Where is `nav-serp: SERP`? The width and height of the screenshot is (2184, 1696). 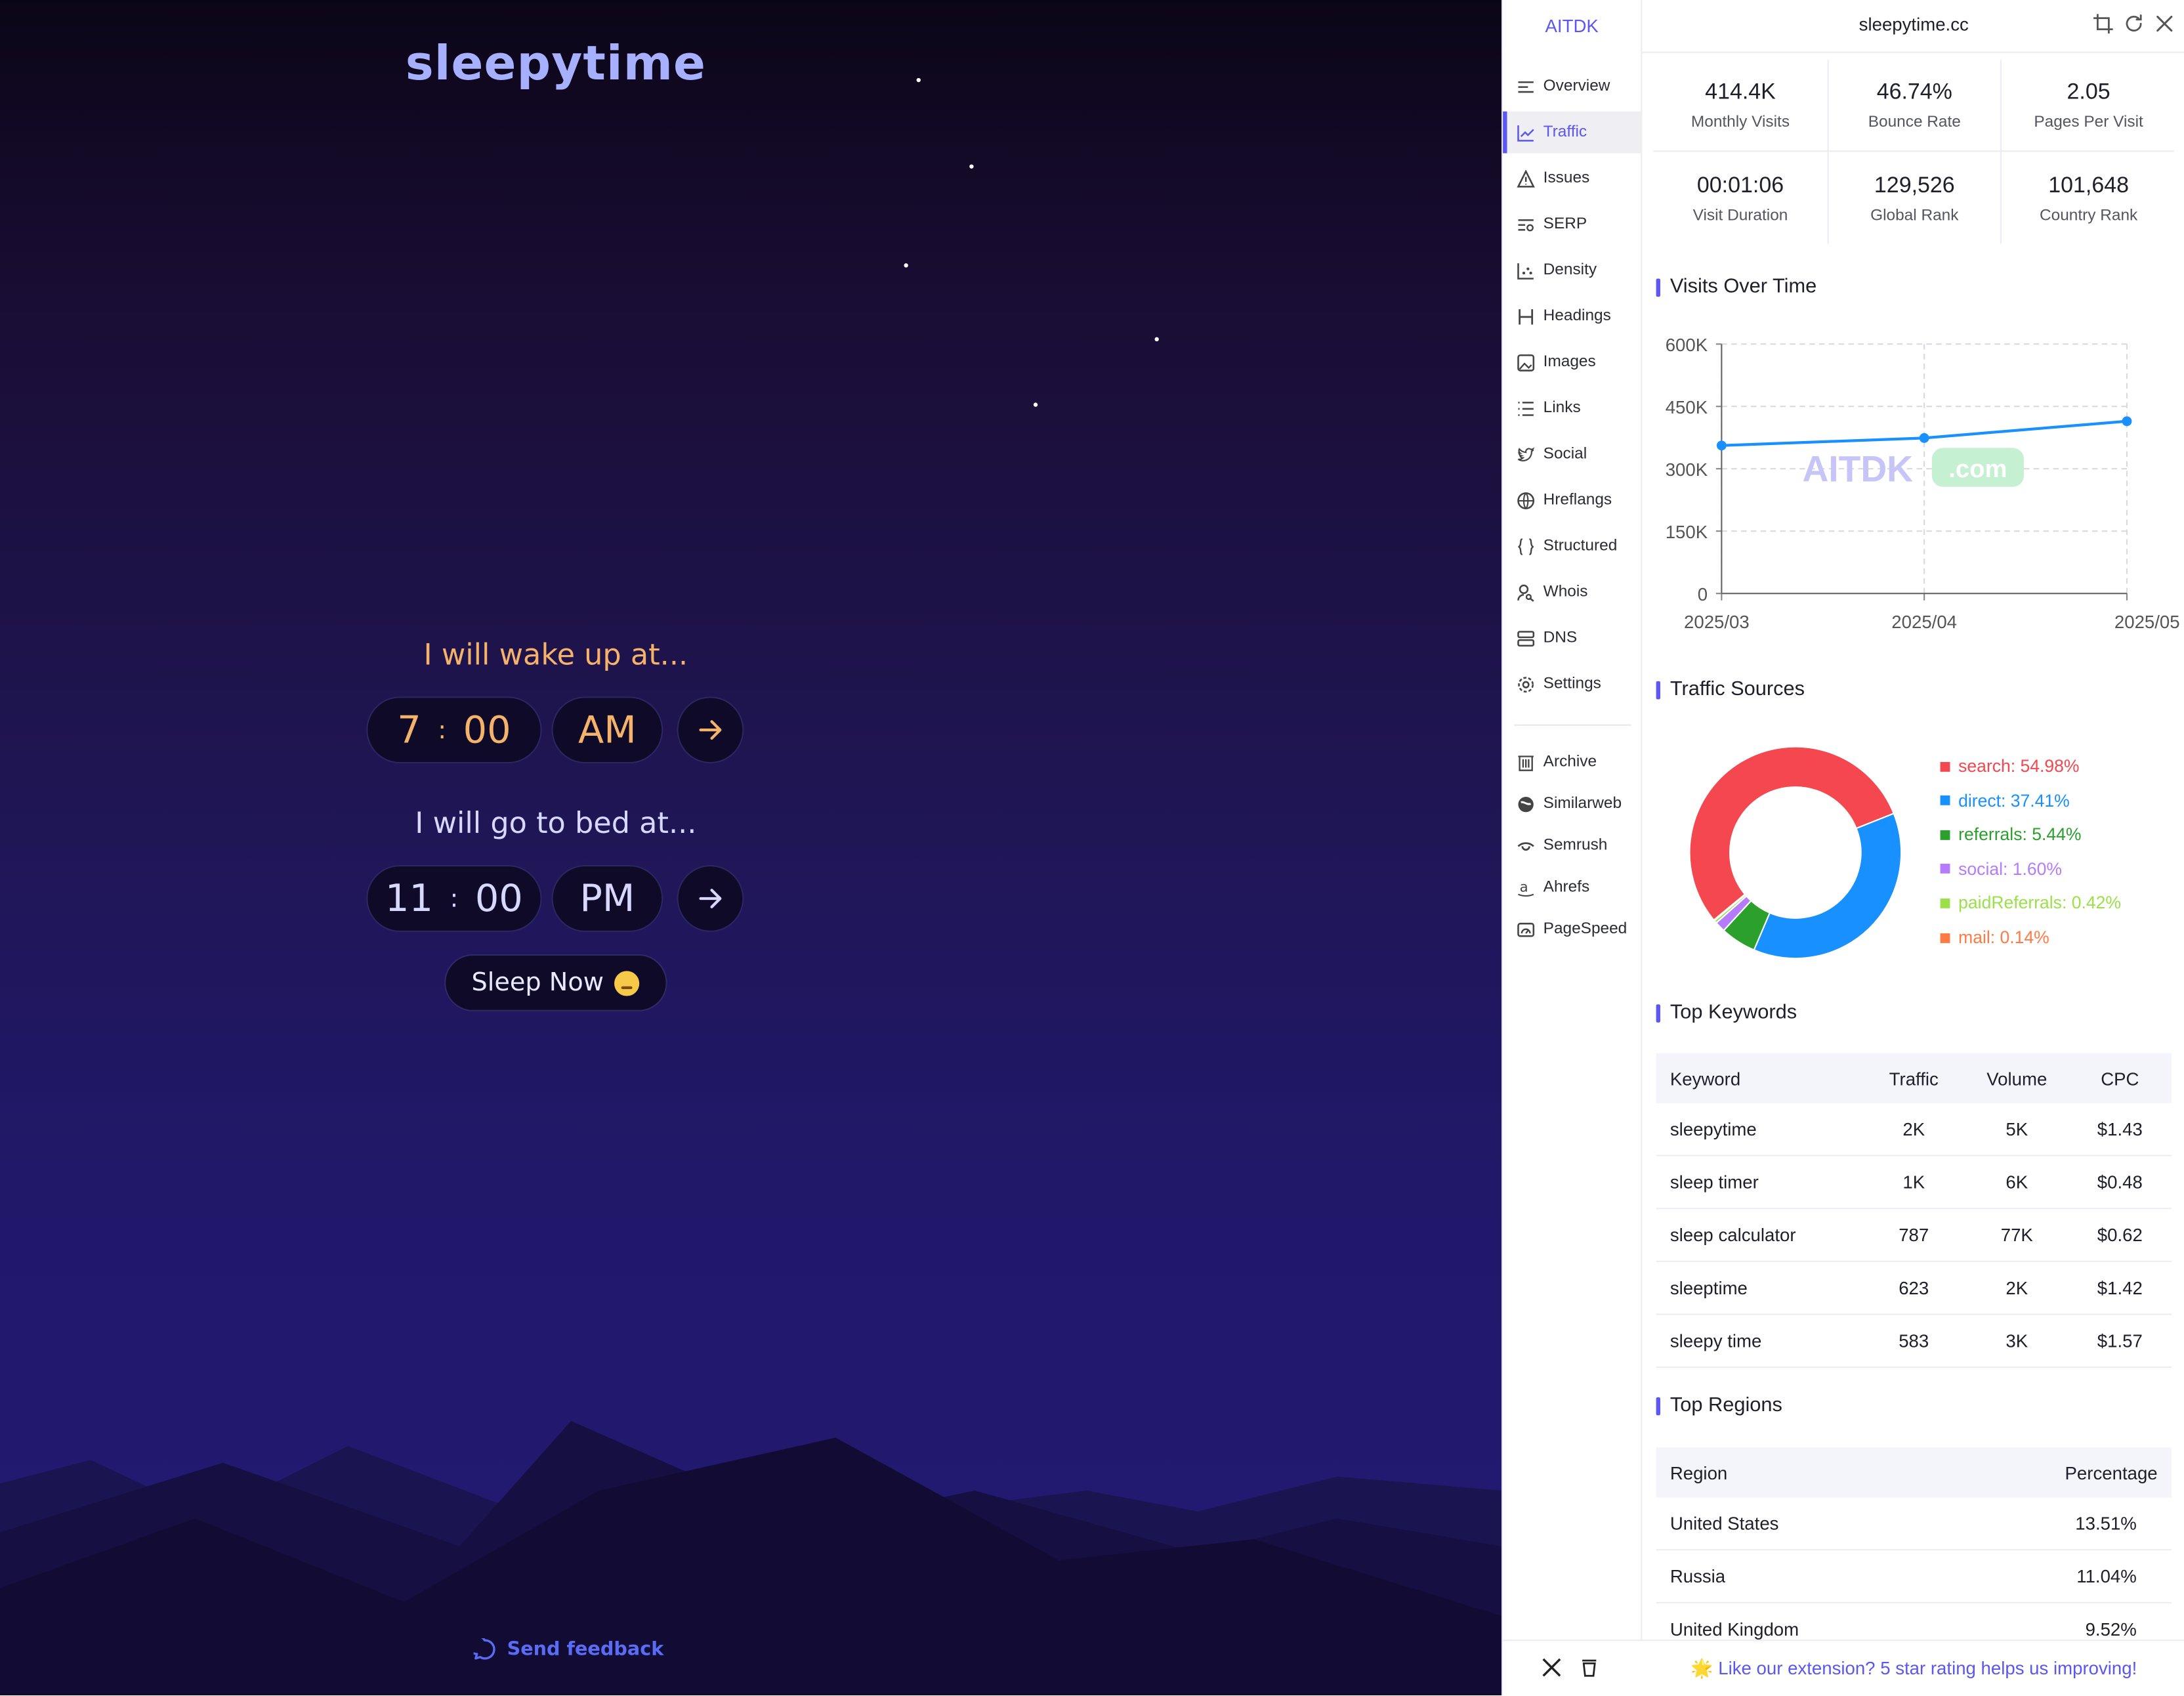
nav-serp: SERP is located at coordinates (1572, 224).